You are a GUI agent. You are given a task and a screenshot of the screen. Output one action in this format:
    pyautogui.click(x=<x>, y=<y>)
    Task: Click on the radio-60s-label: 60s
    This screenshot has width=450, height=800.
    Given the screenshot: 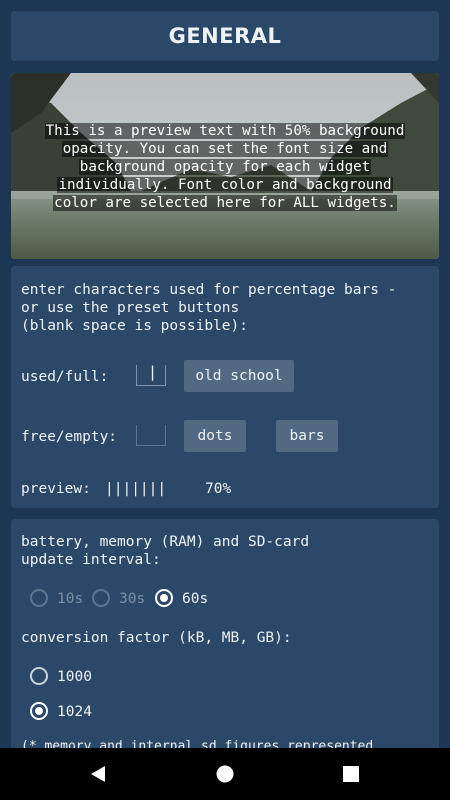 What is the action you would take?
    pyautogui.click(x=195, y=599)
    